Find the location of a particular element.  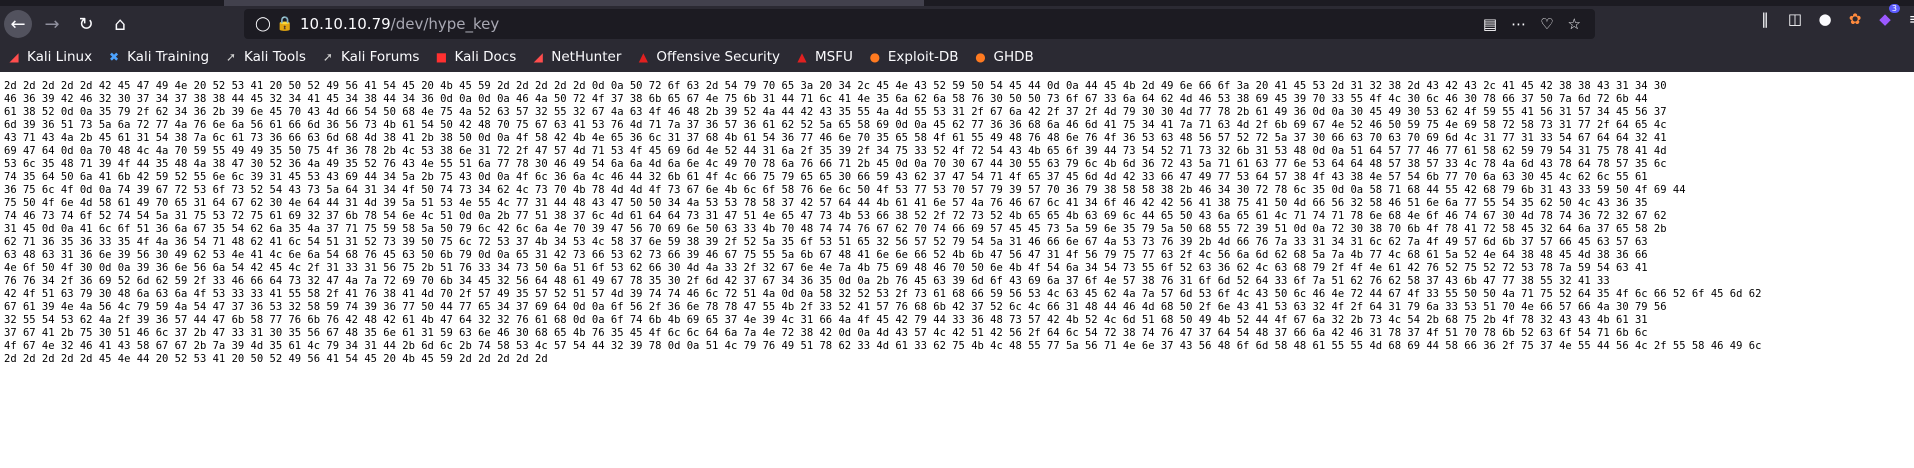

reload-button: ↻ is located at coordinates (86, 24).